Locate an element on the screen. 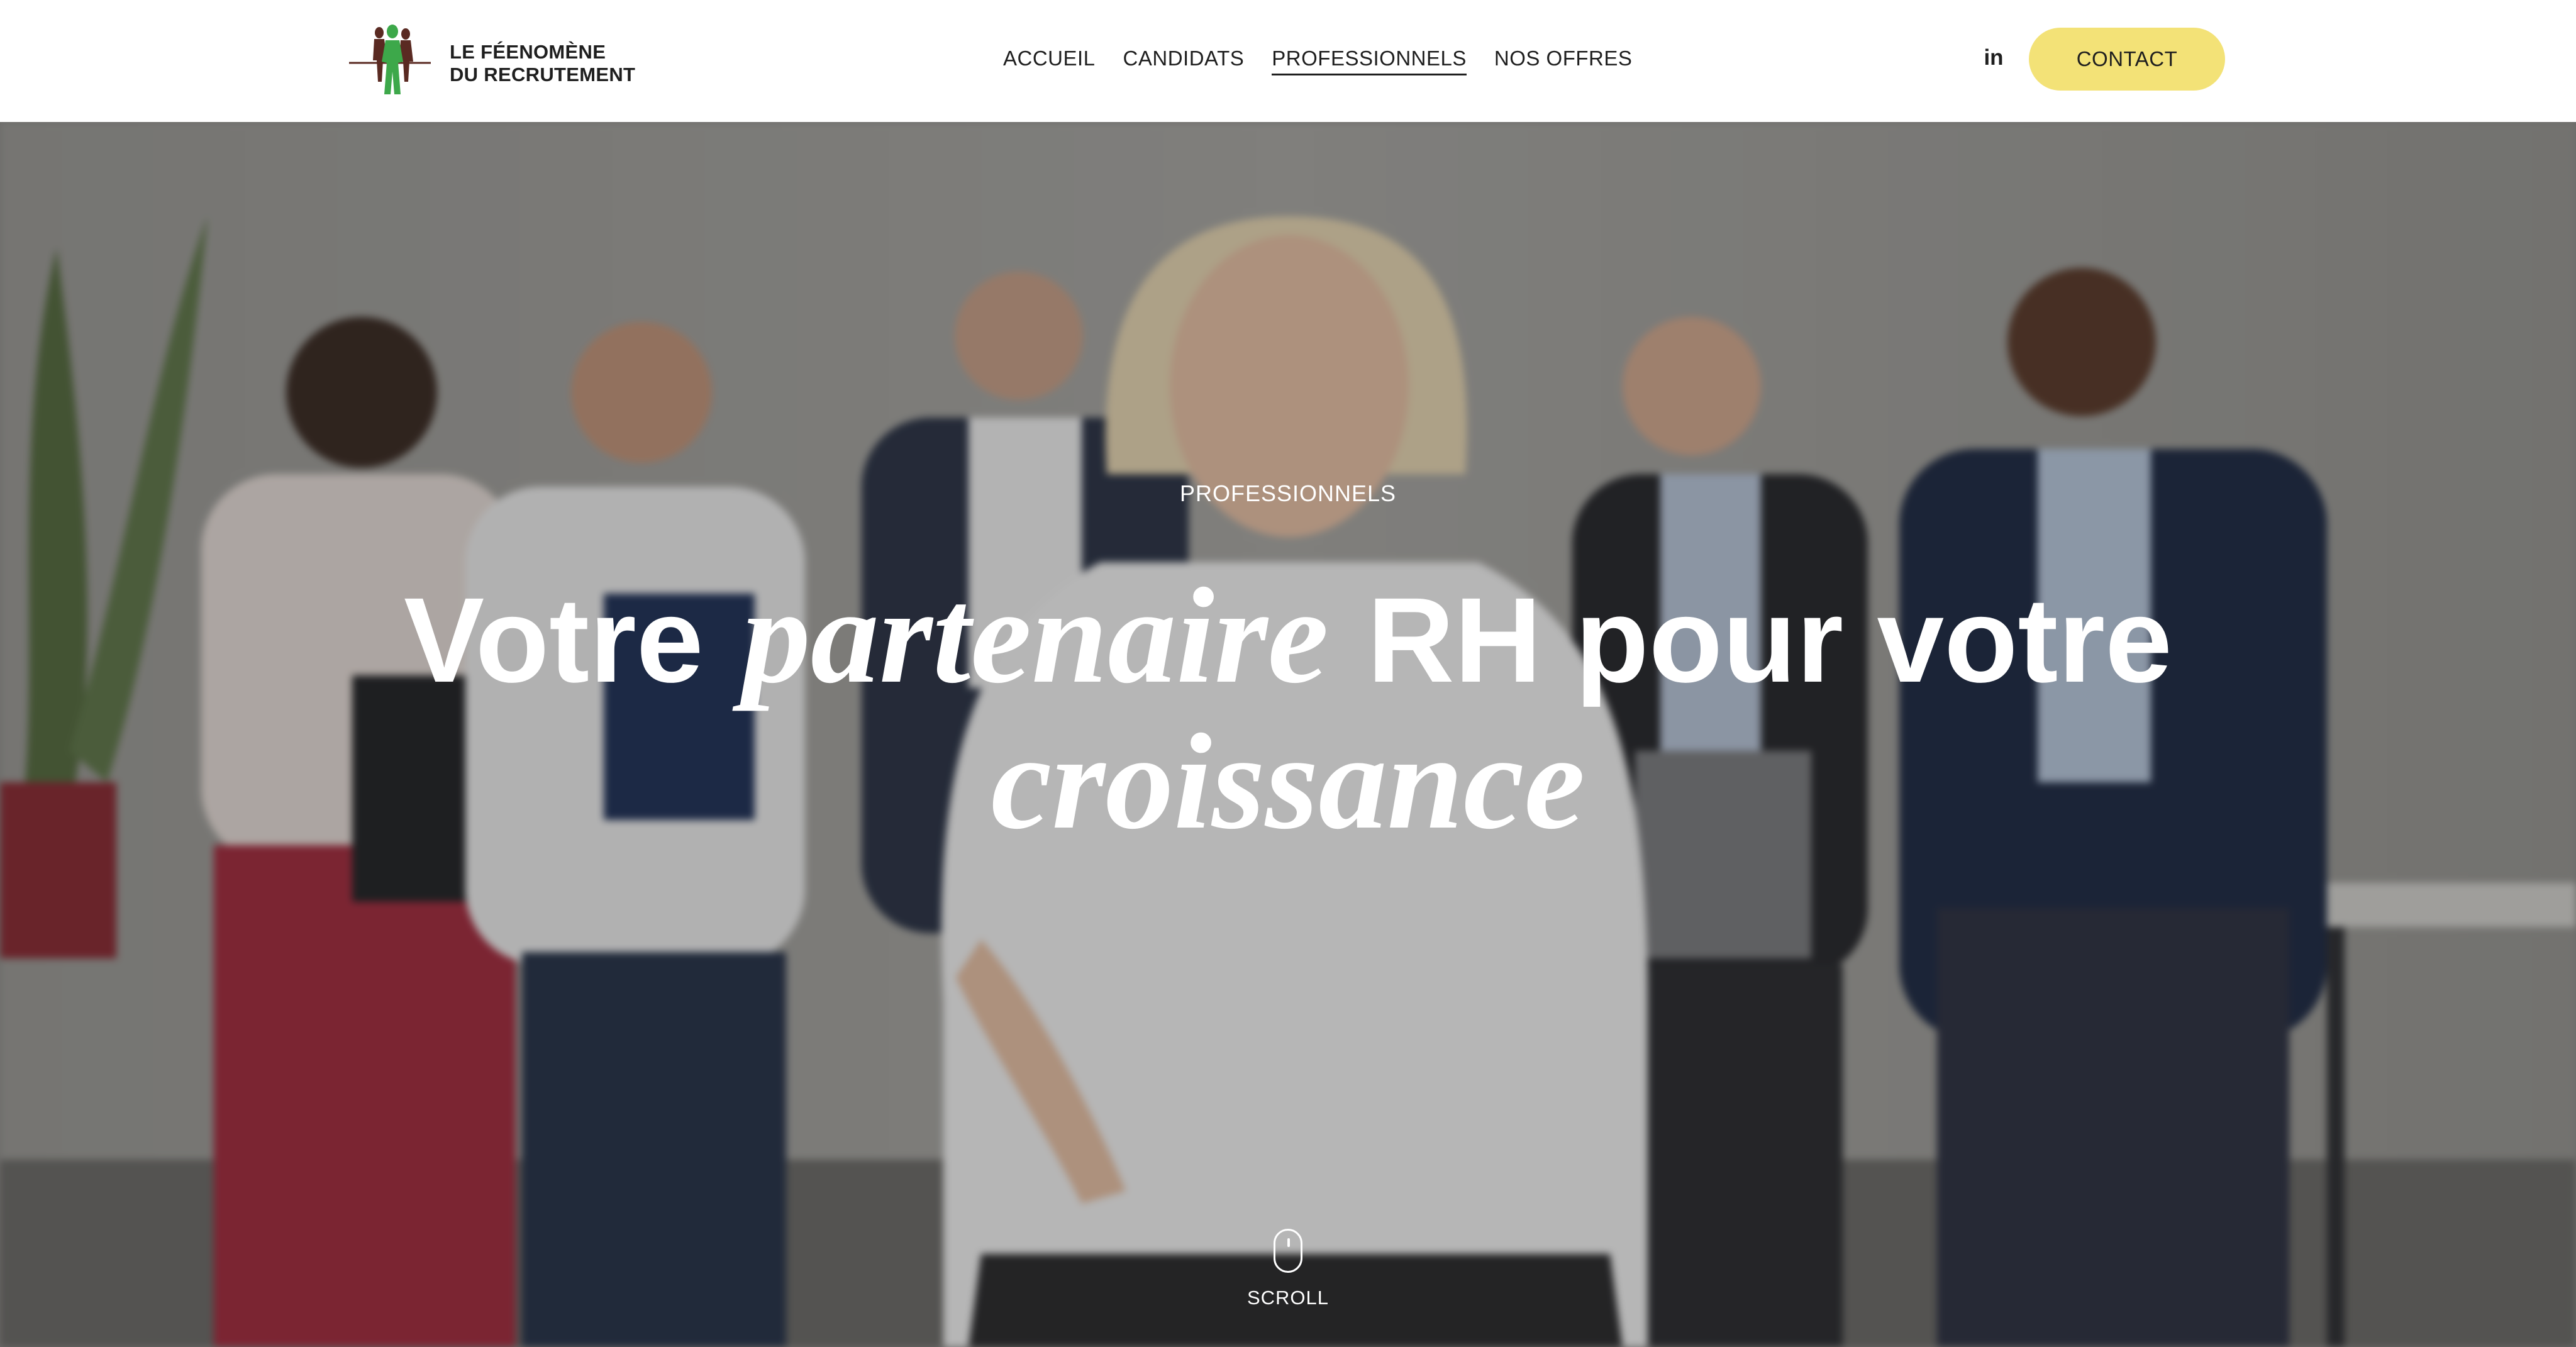 The width and height of the screenshot is (2576, 1347). hero-title-highlight-2: croissance is located at coordinates (1288, 782).